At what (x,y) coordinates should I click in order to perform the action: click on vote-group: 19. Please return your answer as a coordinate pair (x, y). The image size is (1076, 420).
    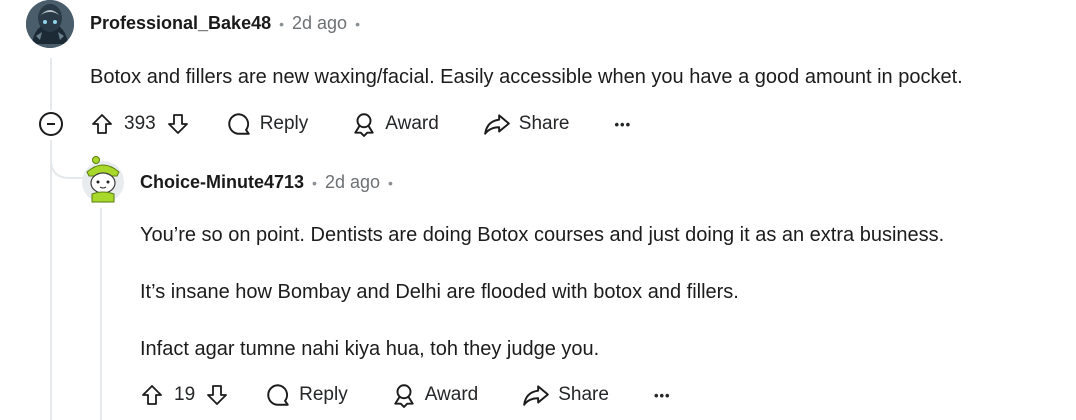
    Looking at the image, I should click on (184, 395).